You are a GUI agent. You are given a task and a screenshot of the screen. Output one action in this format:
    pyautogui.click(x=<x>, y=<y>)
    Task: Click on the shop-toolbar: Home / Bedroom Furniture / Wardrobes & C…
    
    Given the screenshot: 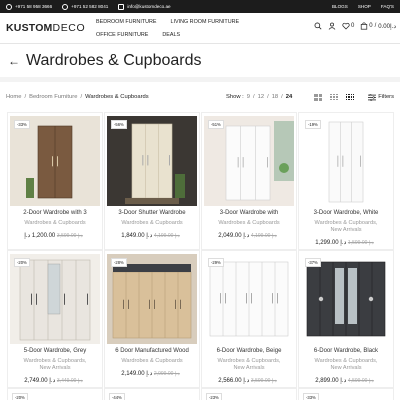 What is the action you would take?
    pyautogui.click(x=200, y=97)
    